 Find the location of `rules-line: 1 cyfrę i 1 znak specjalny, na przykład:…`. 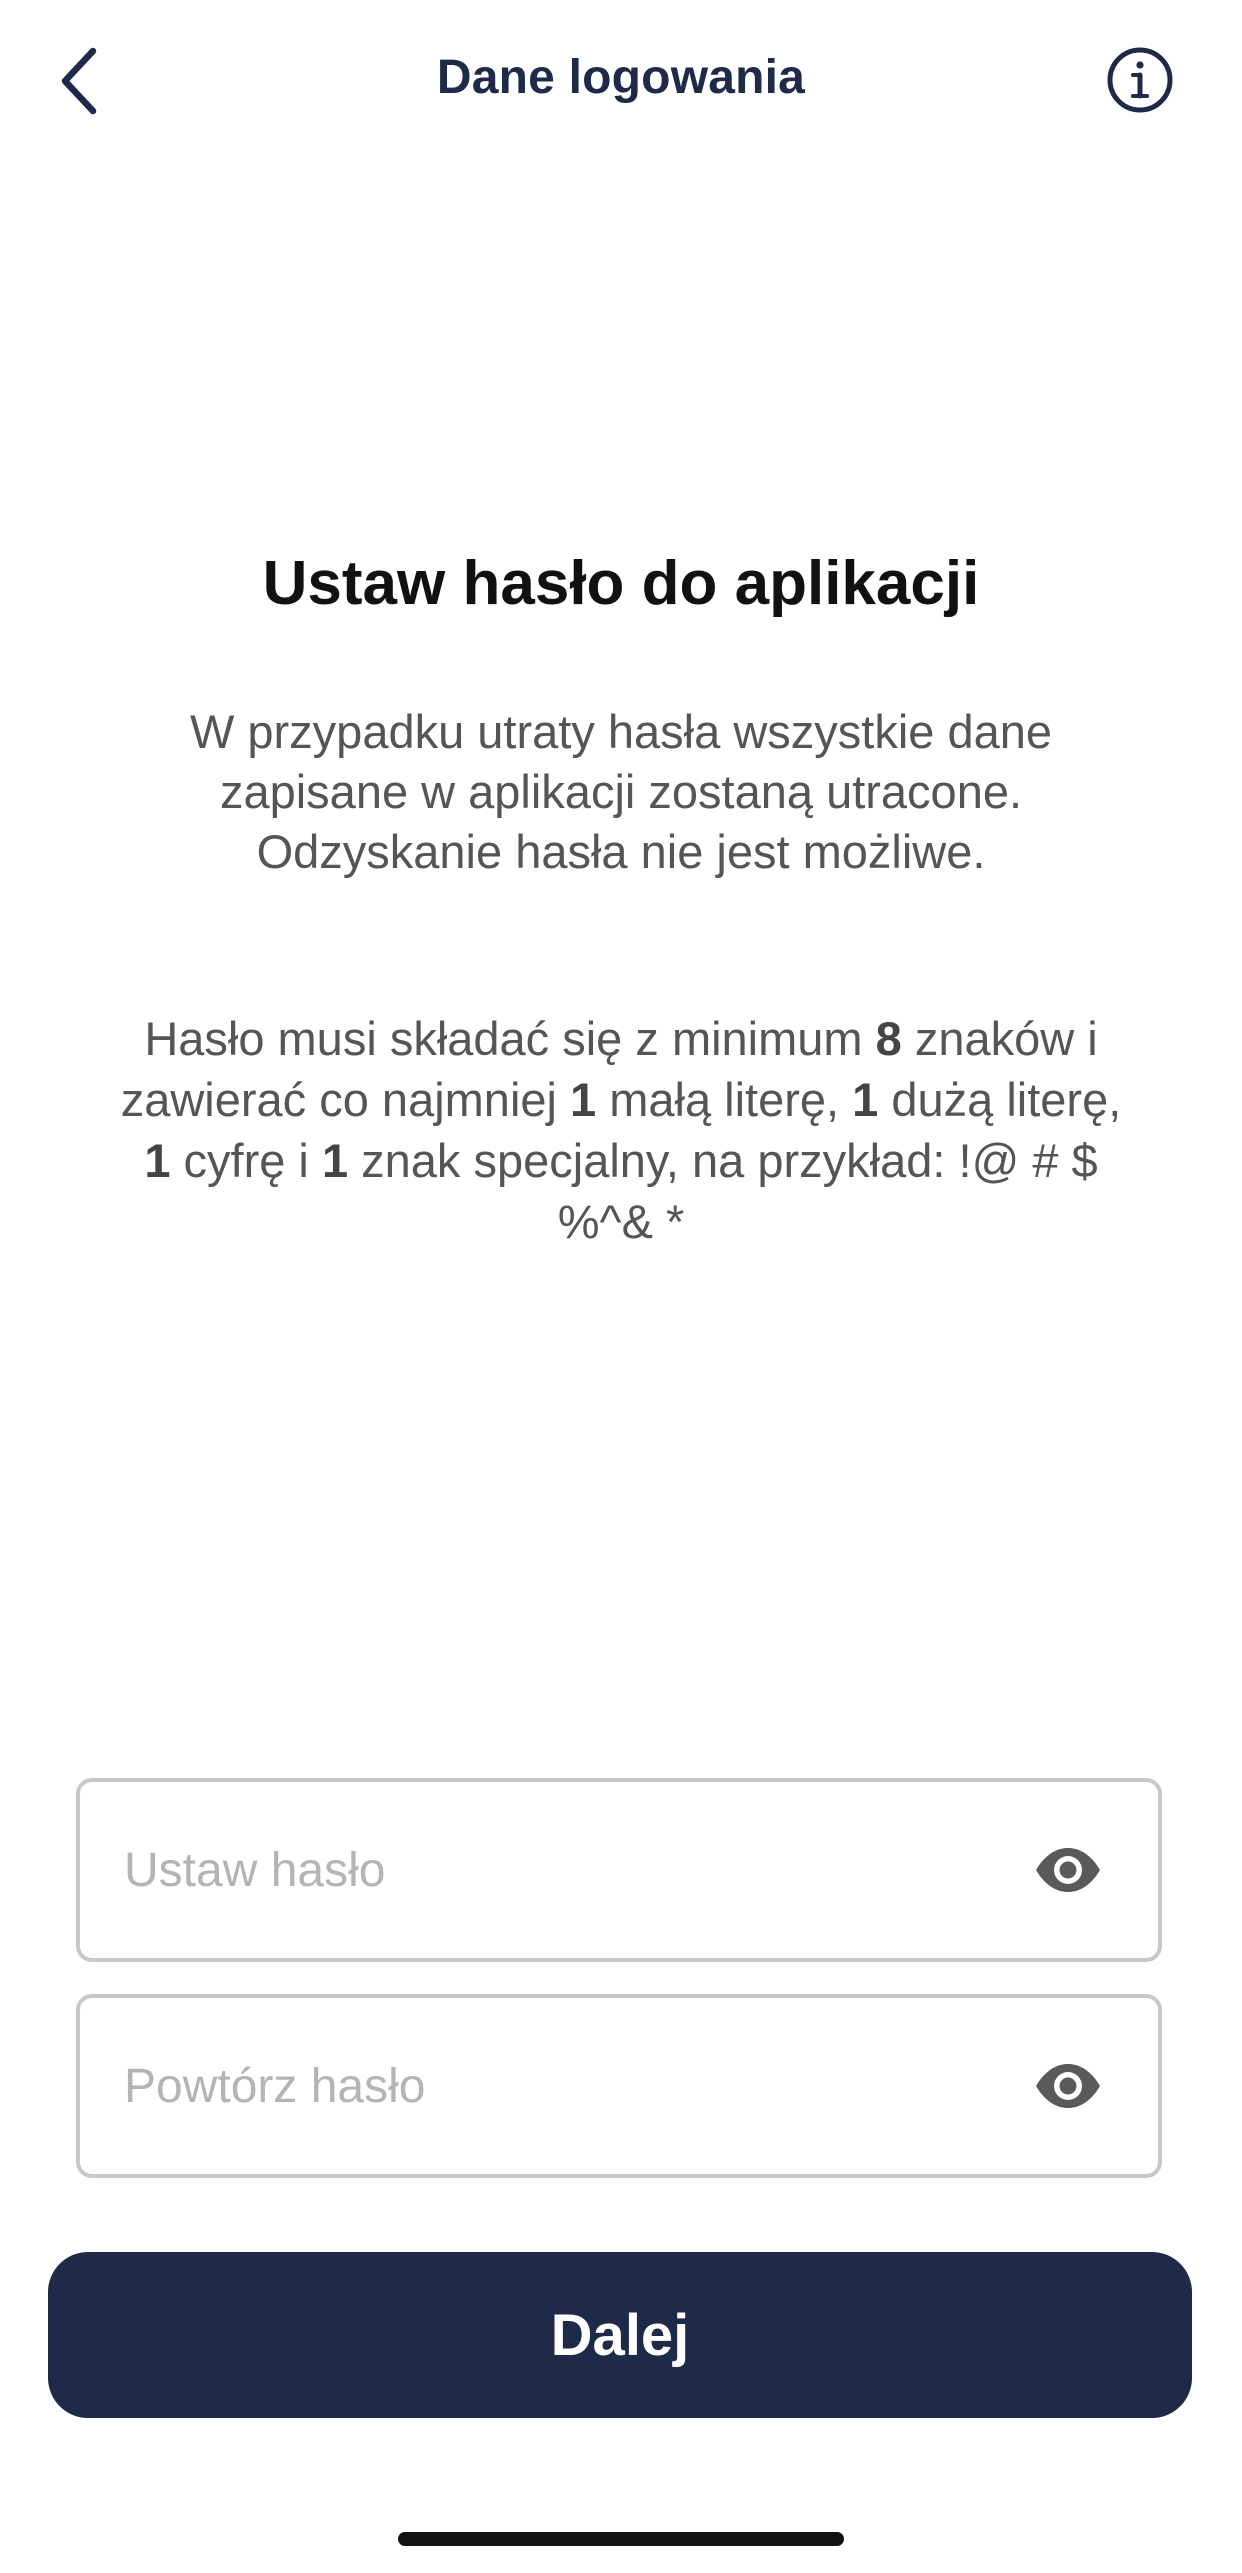

rules-line: 1 cyfrę i 1 znak specjalny, na przykład:… is located at coordinates (621, 1160).